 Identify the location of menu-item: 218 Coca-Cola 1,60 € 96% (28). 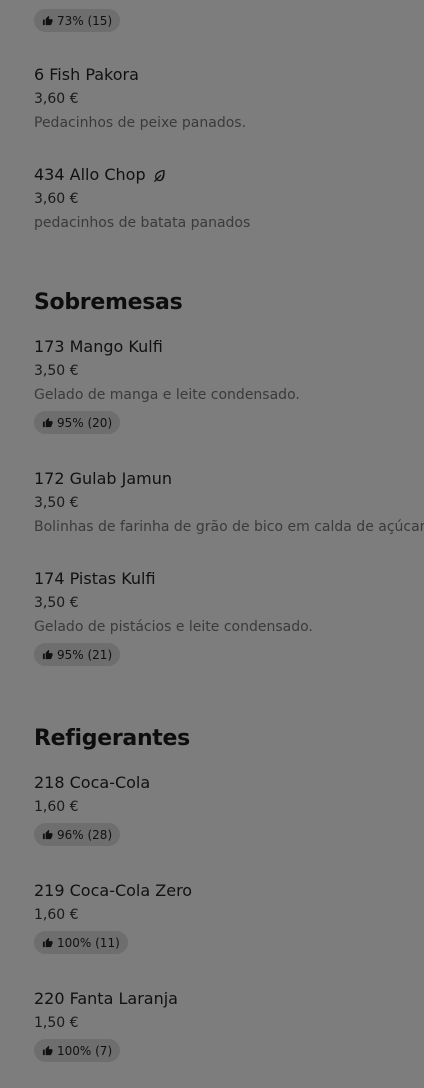
(219, 809).